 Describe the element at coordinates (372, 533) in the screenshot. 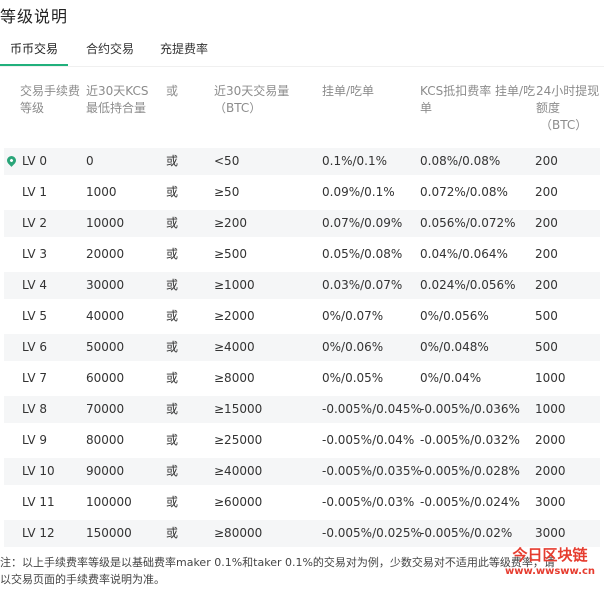

I see `cell-maker-taker: -0.005%/0.025%` at that location.